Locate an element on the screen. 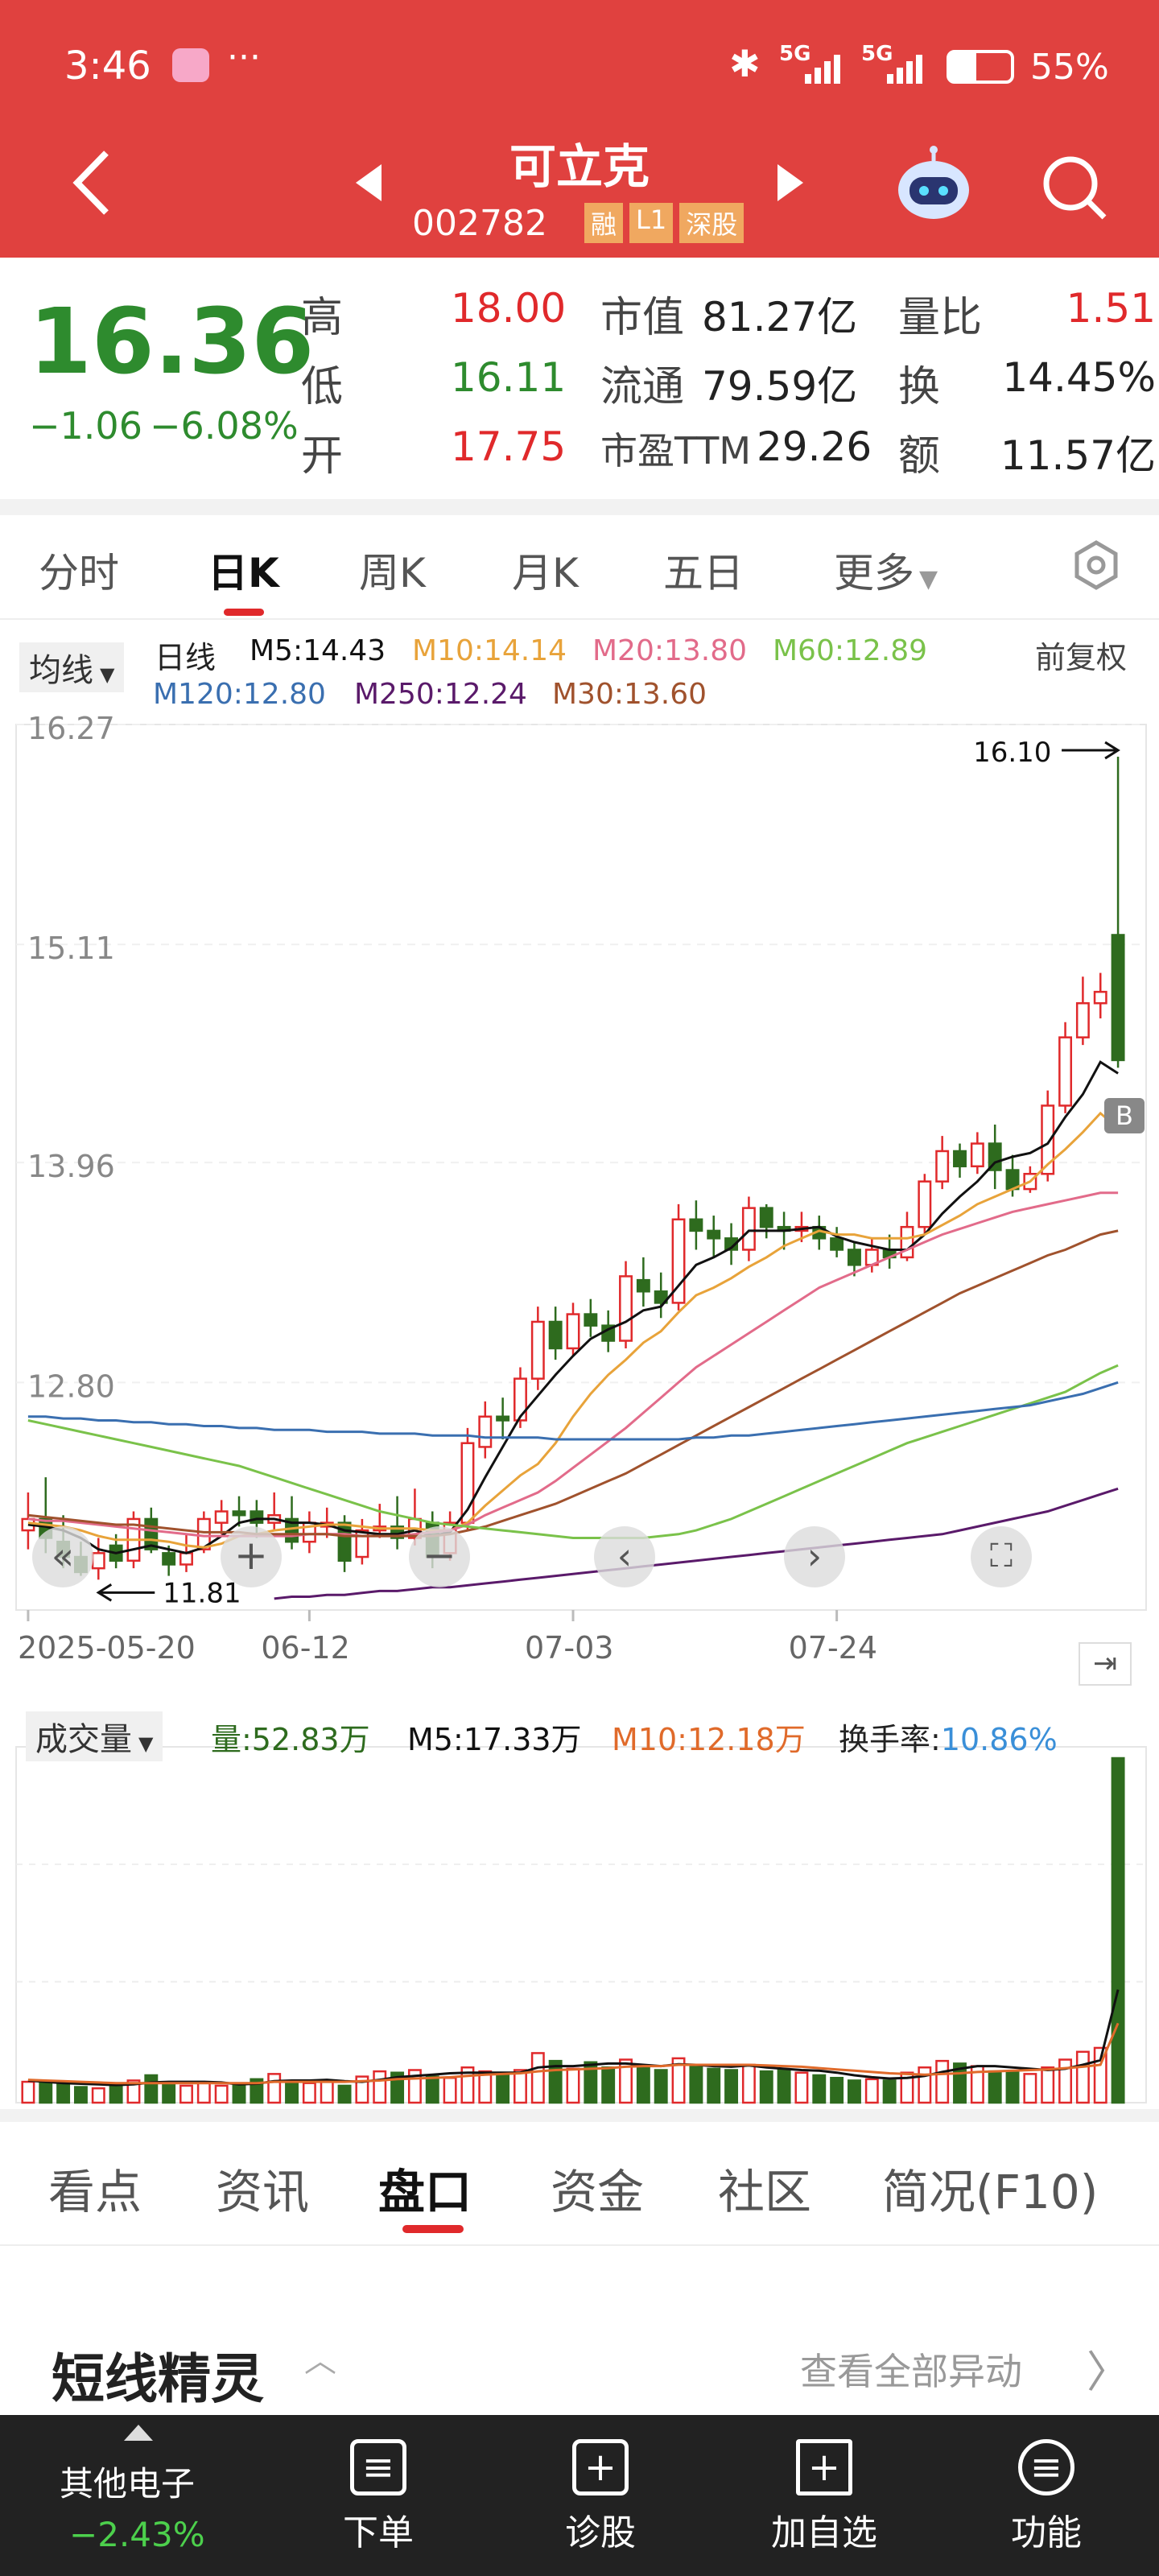  tab-capital: 资金 is located at coordinates (597, 2188).